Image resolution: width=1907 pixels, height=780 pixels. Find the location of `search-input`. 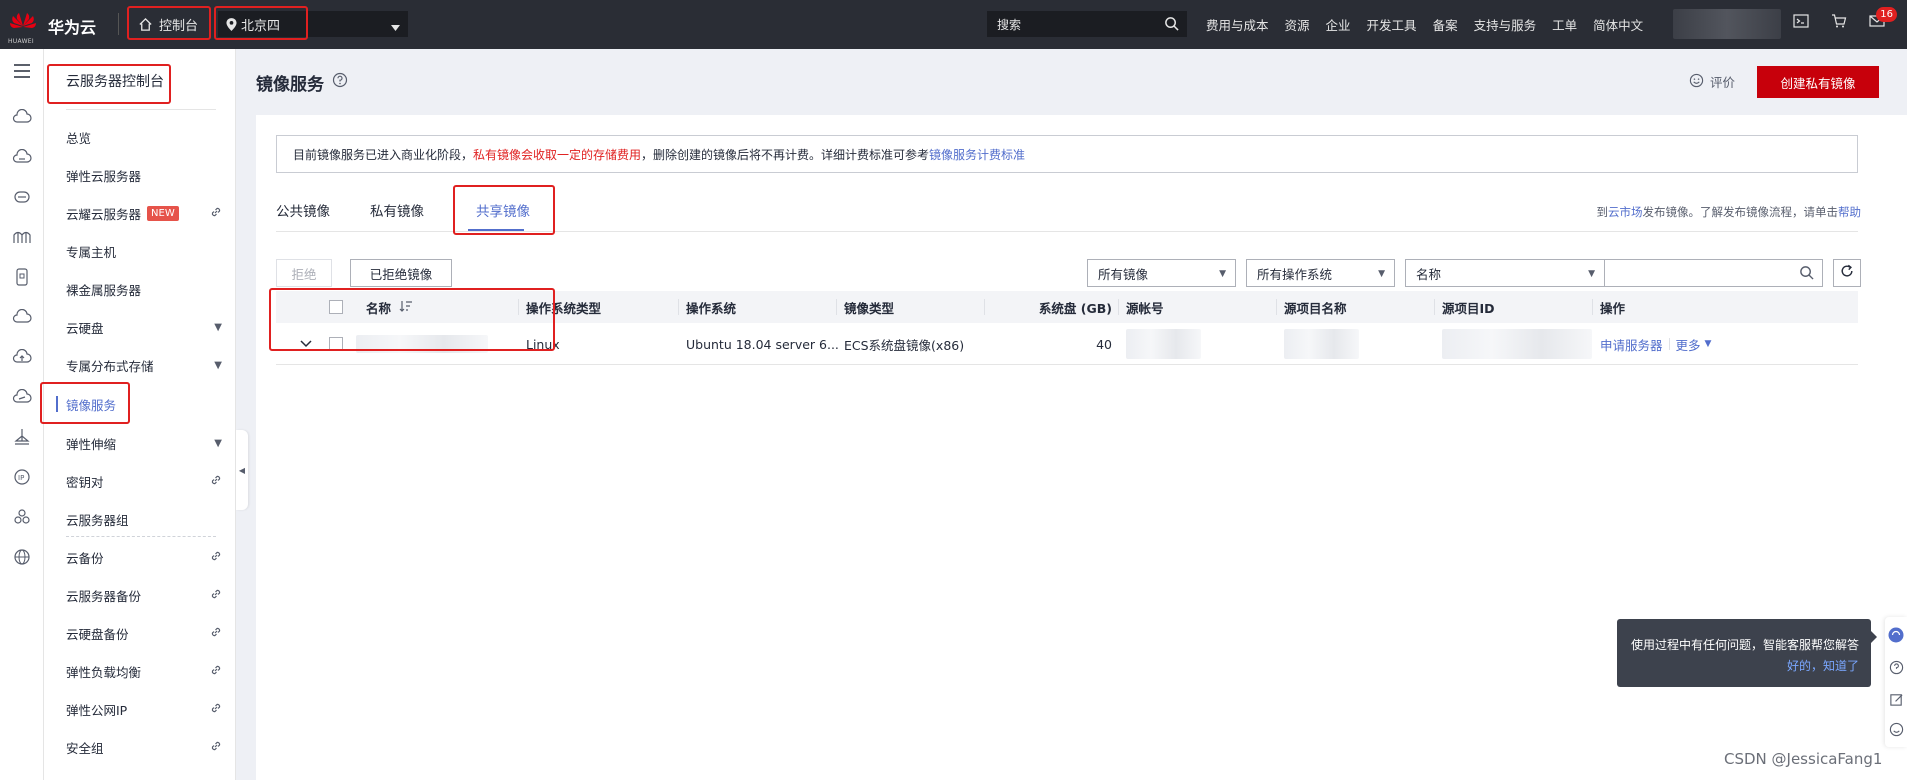

search-input is located at coordinates (1714, 273).